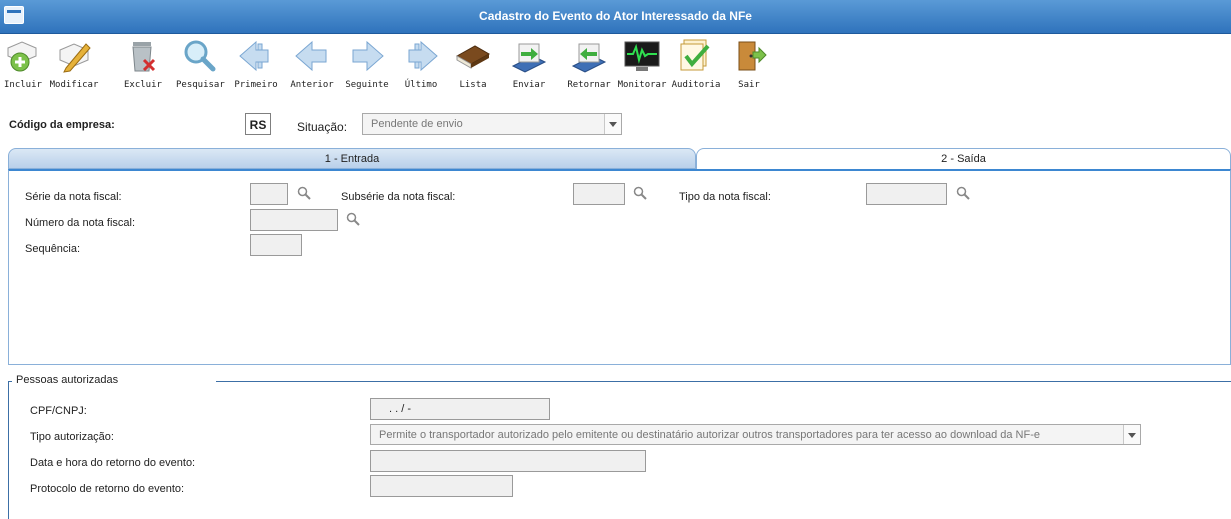 The width and height of the screenshot is (1231, 519). Describe the element at coordinates (599, 194) in the screenshot. I see `subserie-field` at that location.